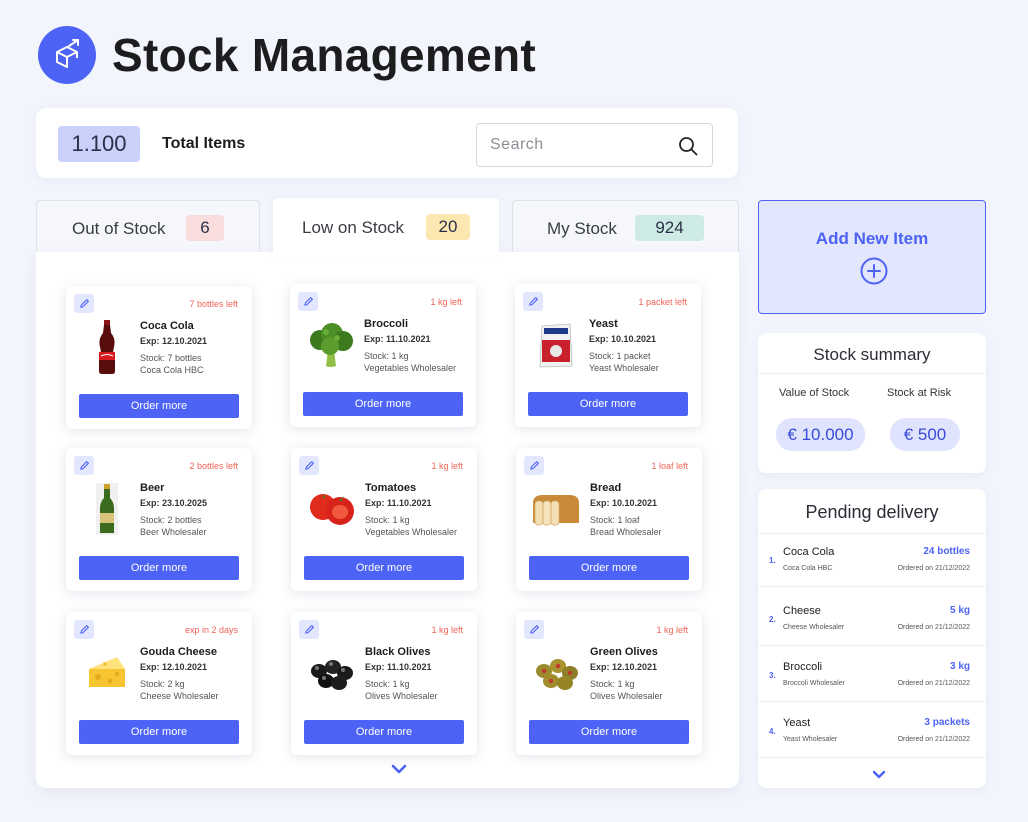 The width and height of the screenshot is (1028, 822). Describe the element at coordinates (947, 722) in the screenshot. I see `pending-item-quantity: 3 packets` at that location.